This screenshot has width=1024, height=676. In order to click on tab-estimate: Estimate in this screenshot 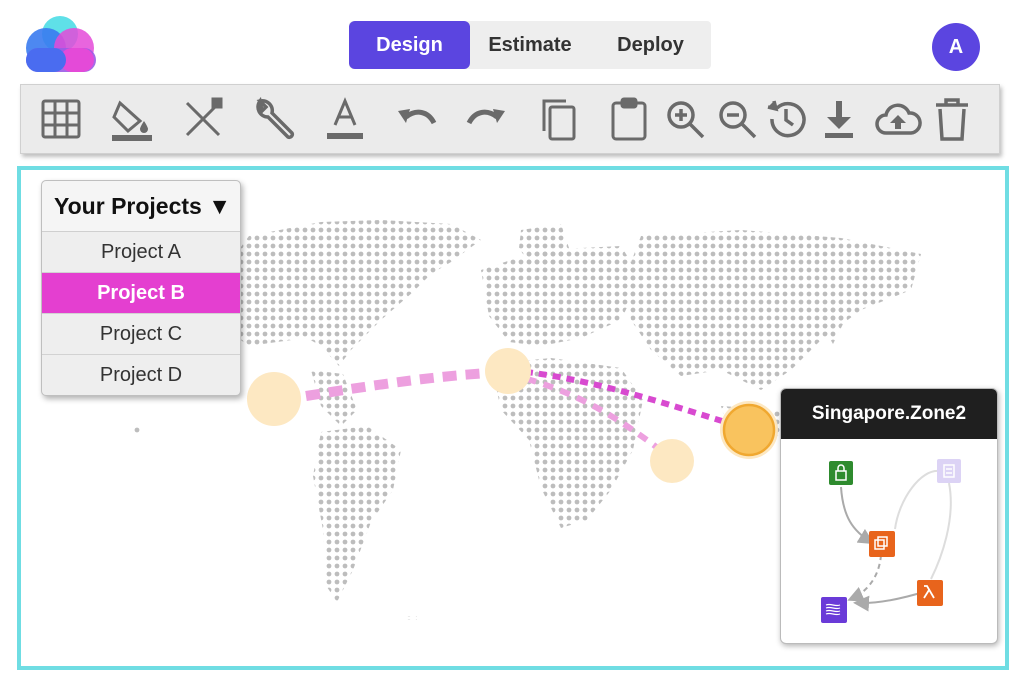, I will do `click(530, 45)`.